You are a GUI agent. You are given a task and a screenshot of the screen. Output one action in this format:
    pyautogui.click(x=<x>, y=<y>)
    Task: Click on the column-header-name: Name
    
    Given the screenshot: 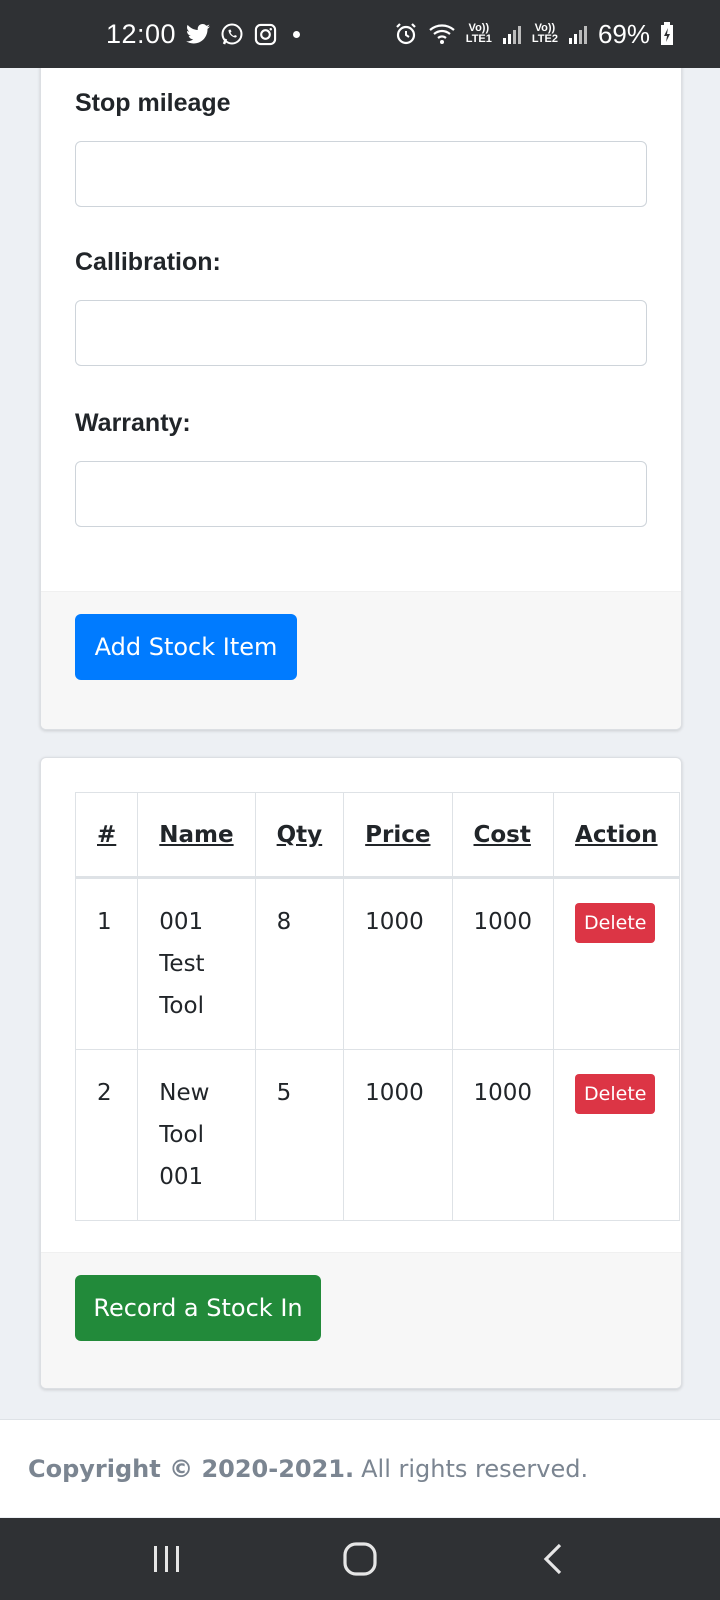 What is the action you would take?
    pyautogui.click(x=196, y=835)
    